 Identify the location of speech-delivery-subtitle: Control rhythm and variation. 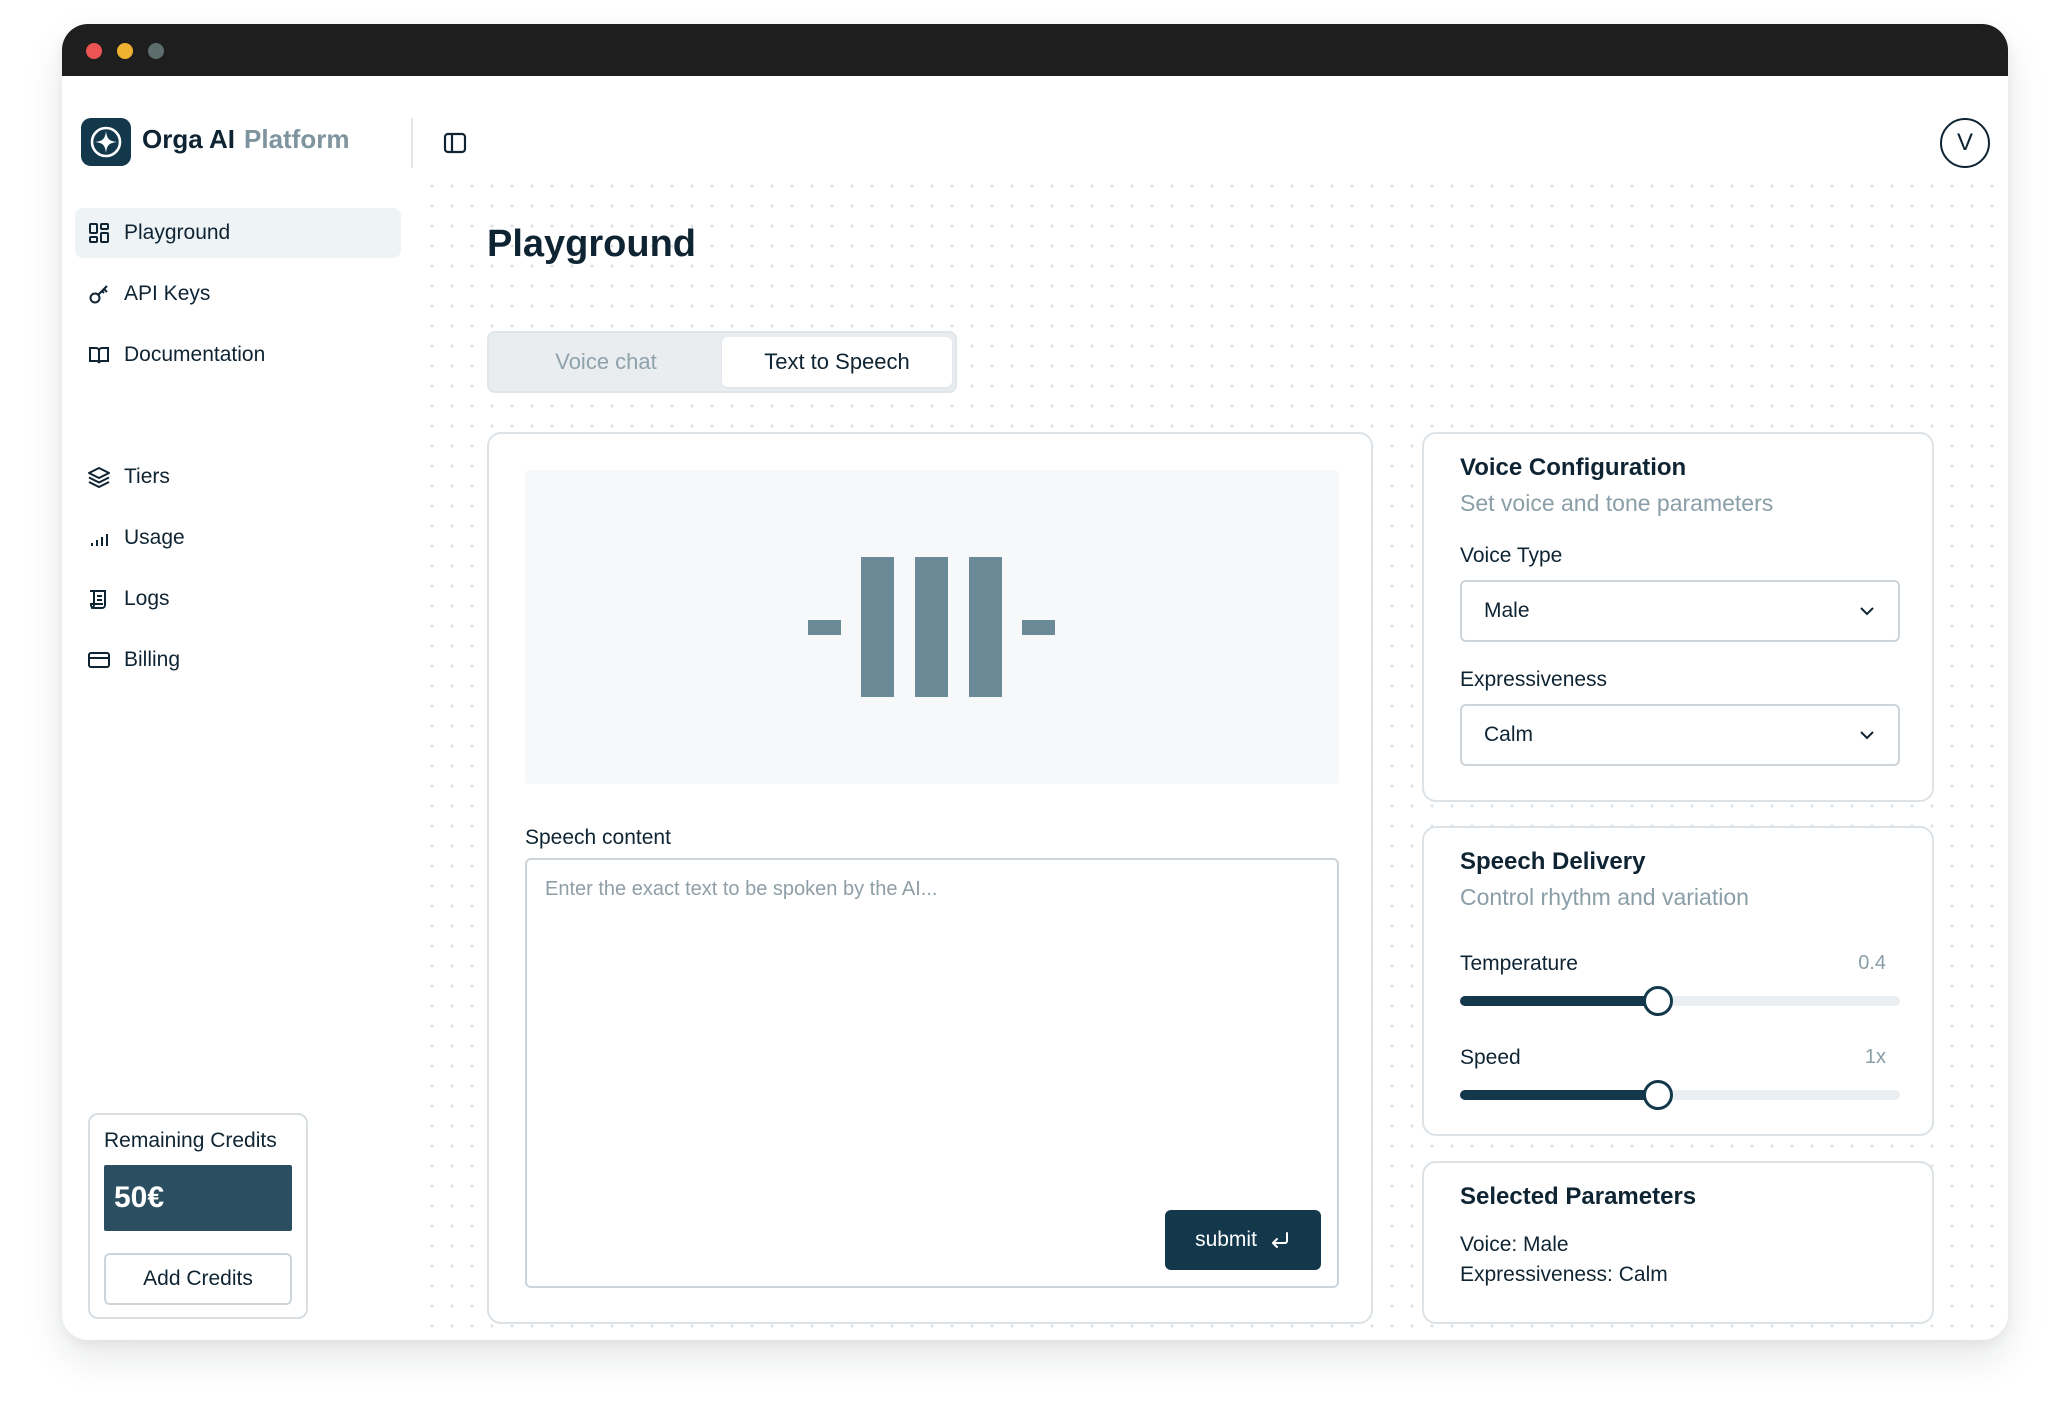
(1604, 897).